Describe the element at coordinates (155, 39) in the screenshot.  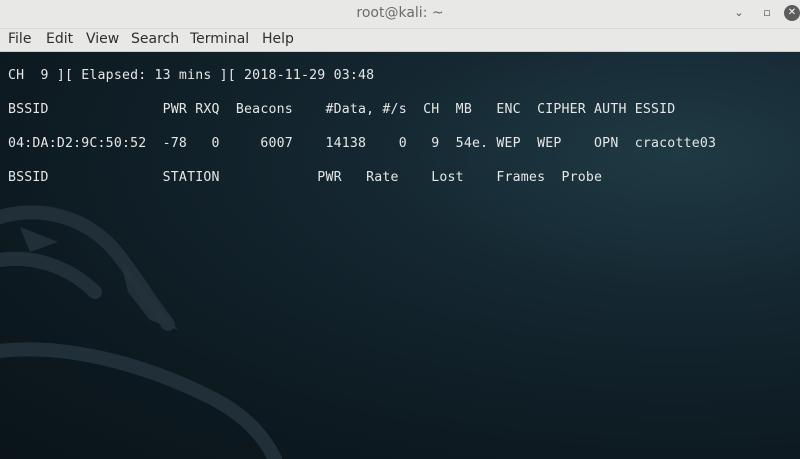
I see `menu-search: Search` at that location.